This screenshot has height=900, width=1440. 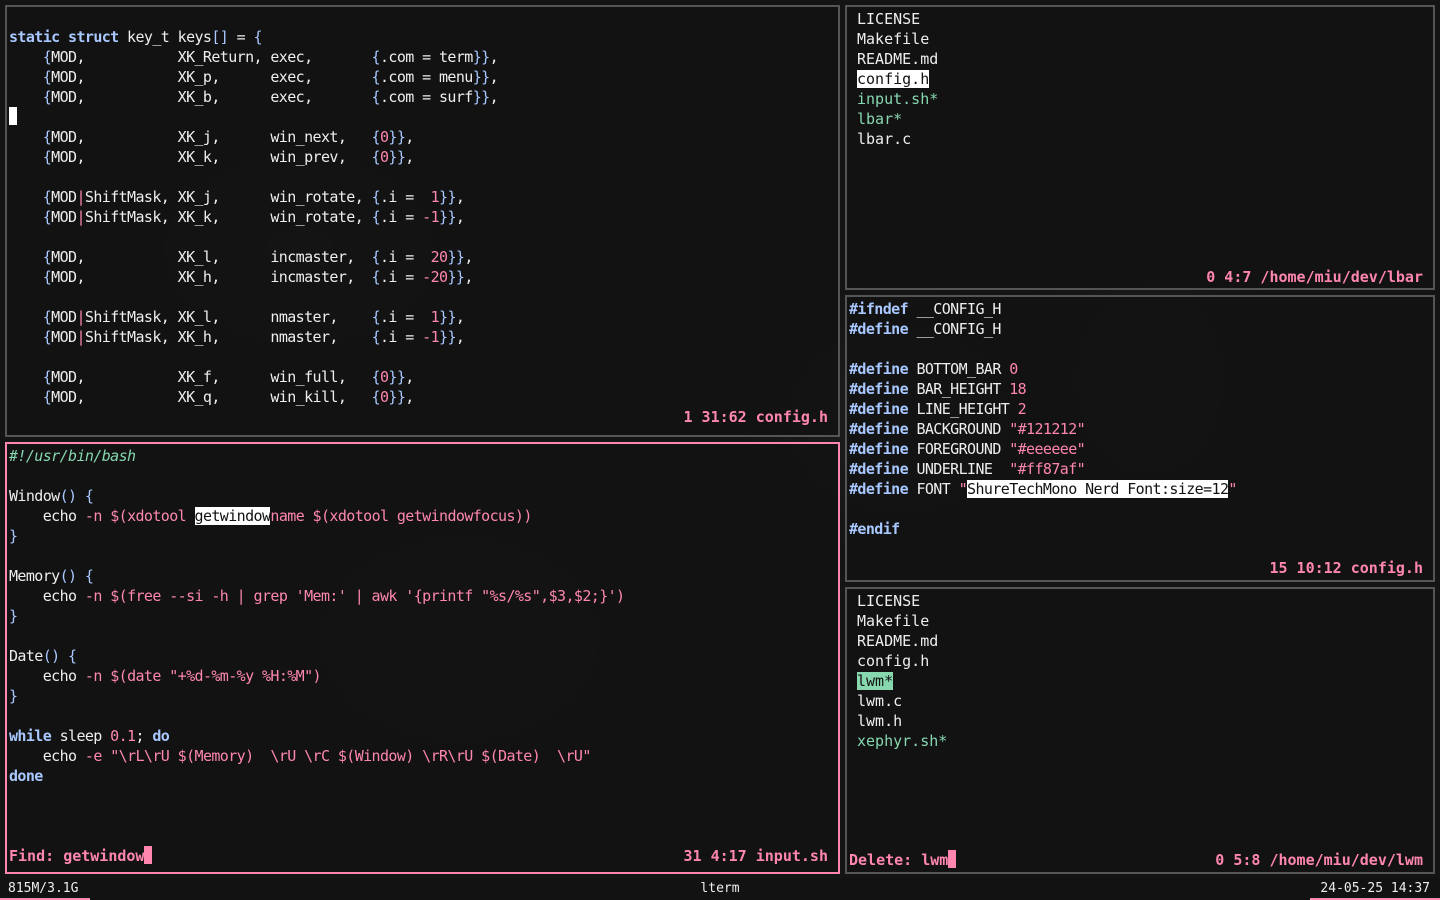 What do you see at coordinates (1346, 568) in the screenshot?
I see `status-line: 15 10:12 config.h` at bounding box center [1346, 568].